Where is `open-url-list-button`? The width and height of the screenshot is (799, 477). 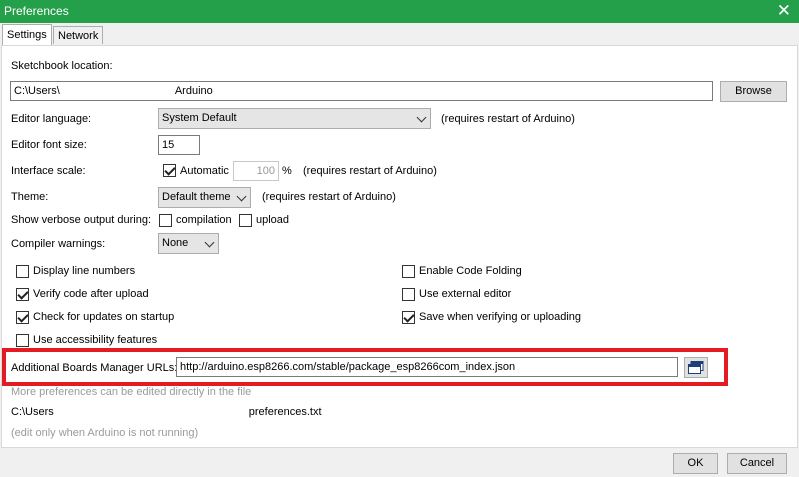 open-url-list-button is located at coordinates (696, 367).